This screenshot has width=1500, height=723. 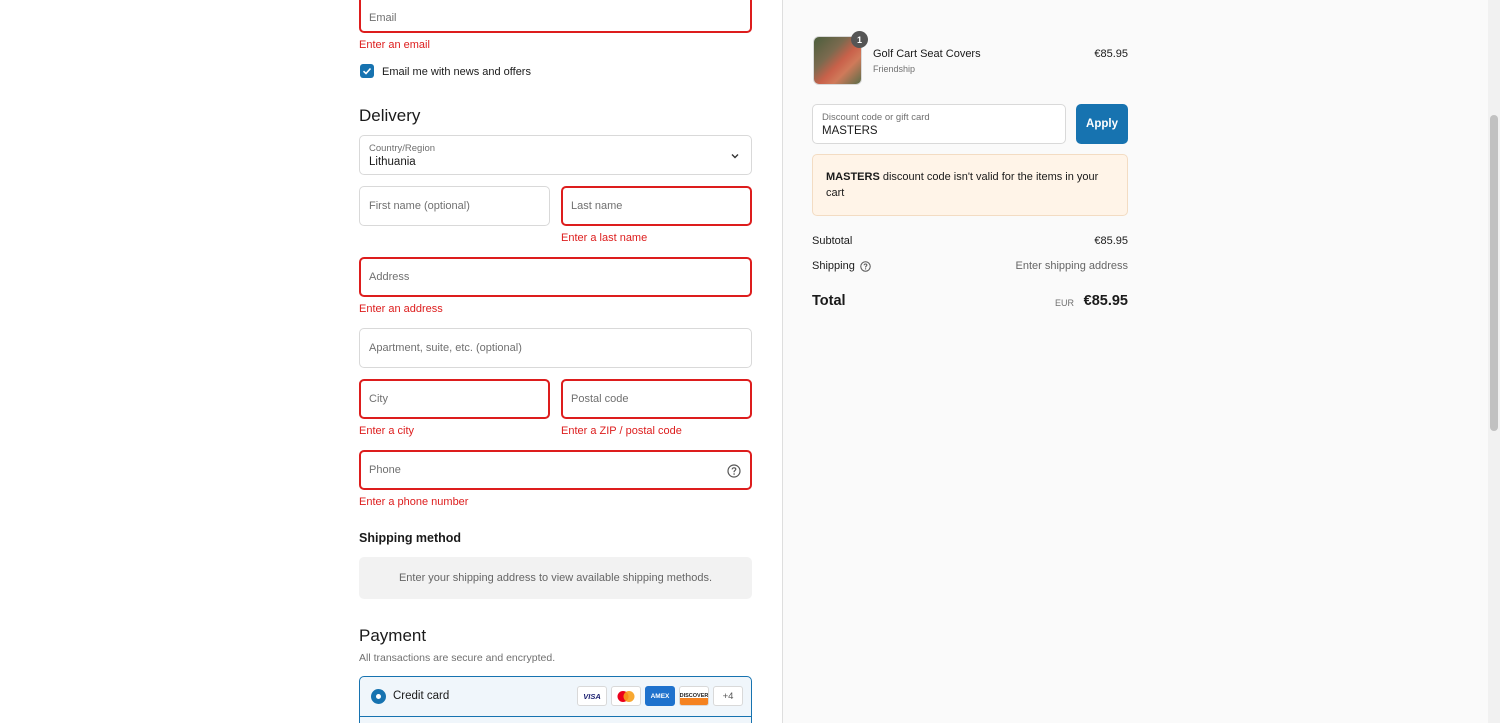 What do you see at coordinates (939, 124) in the screenshot?
I see `discount-code-input: Discount code or gift card MASTERS` at bounding box center [939, 124].